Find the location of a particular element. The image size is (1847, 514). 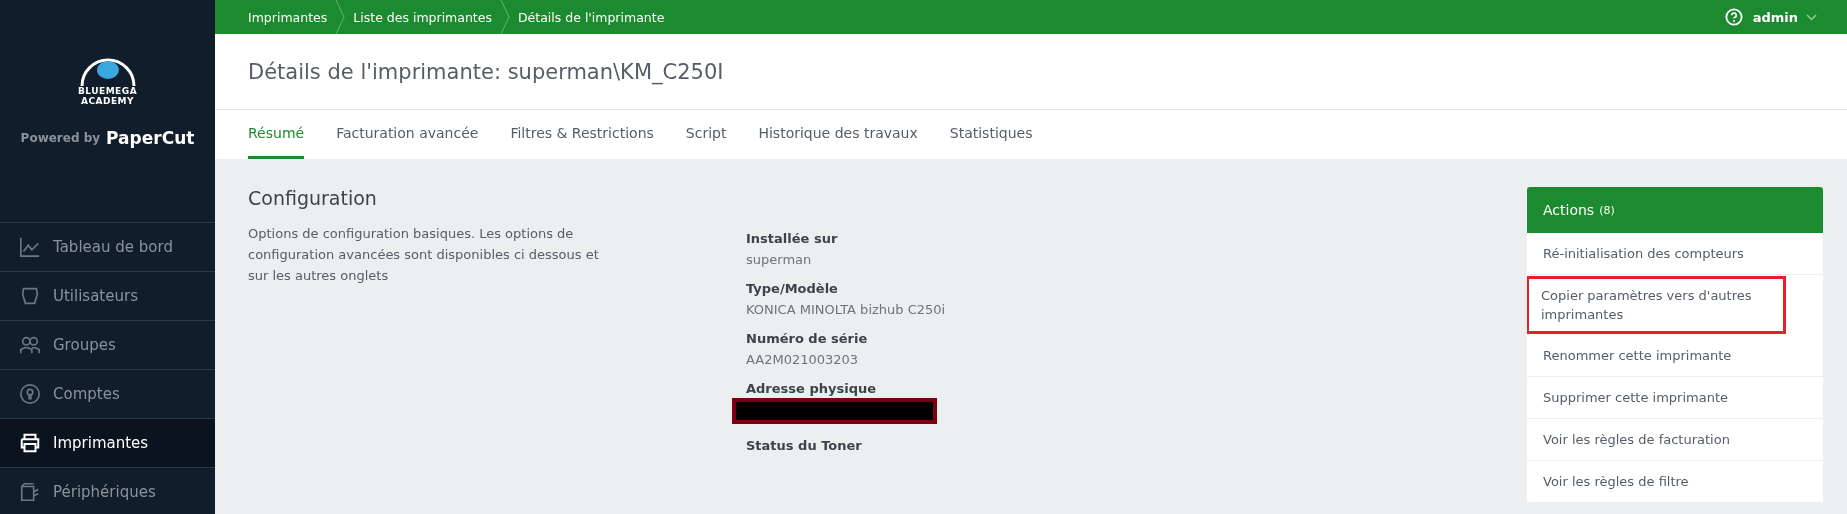

chart-icon is located at coordinates (30, 247).